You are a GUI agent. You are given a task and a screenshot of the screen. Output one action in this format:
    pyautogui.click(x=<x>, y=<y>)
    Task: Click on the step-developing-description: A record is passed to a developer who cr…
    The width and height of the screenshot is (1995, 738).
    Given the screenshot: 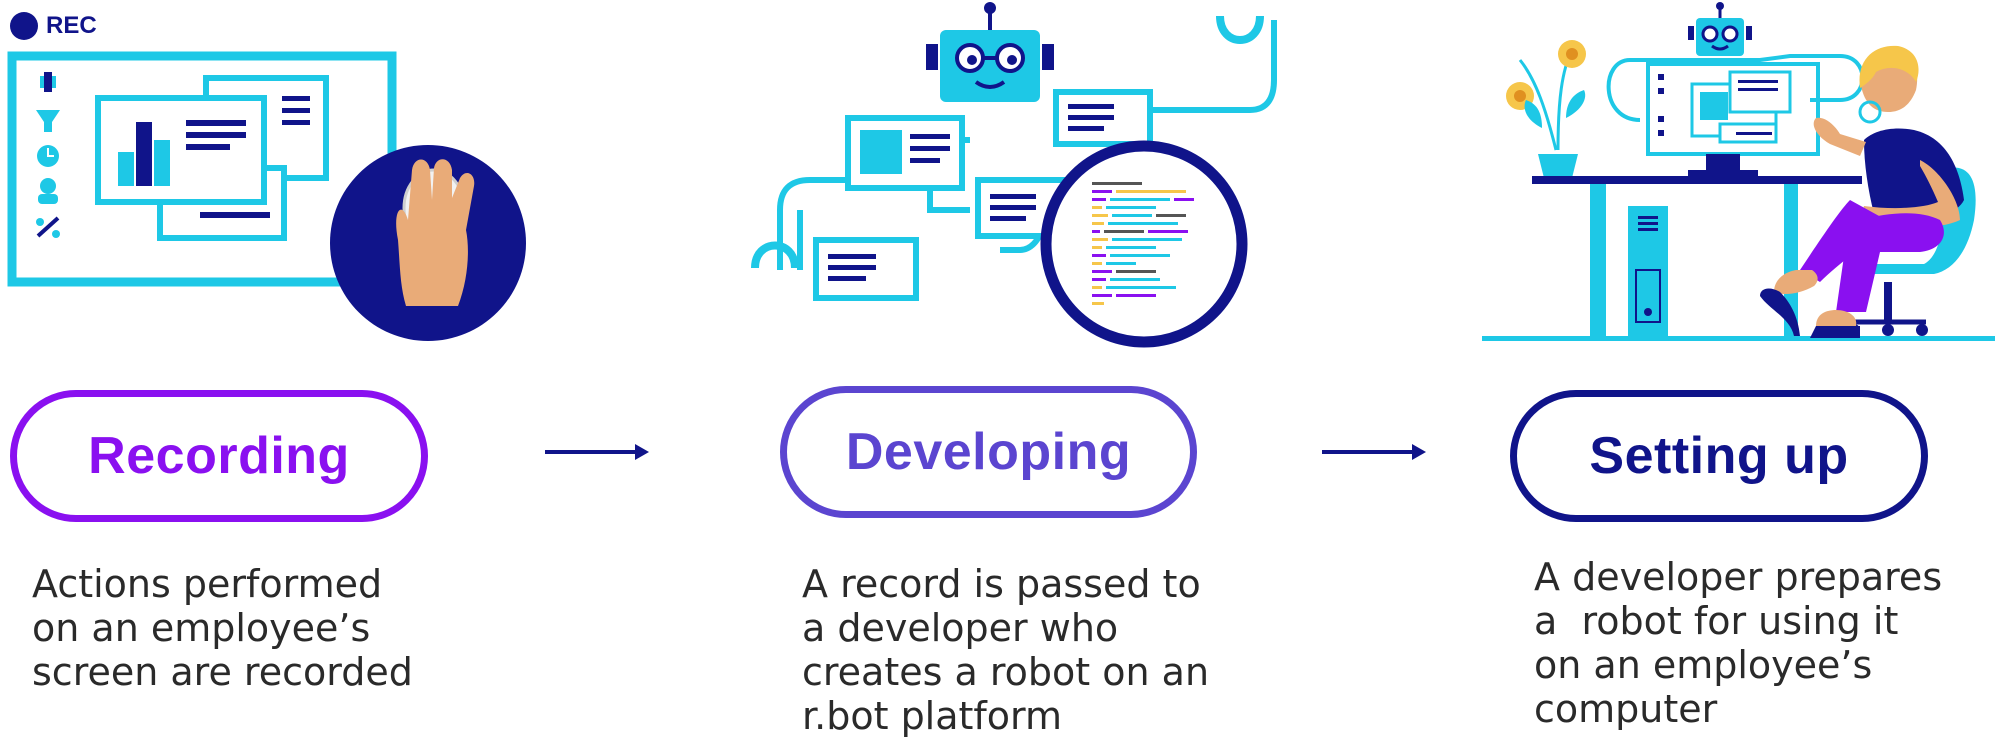 What is the action you would take?
    pyautogui.click(x=1005, y=650)
    